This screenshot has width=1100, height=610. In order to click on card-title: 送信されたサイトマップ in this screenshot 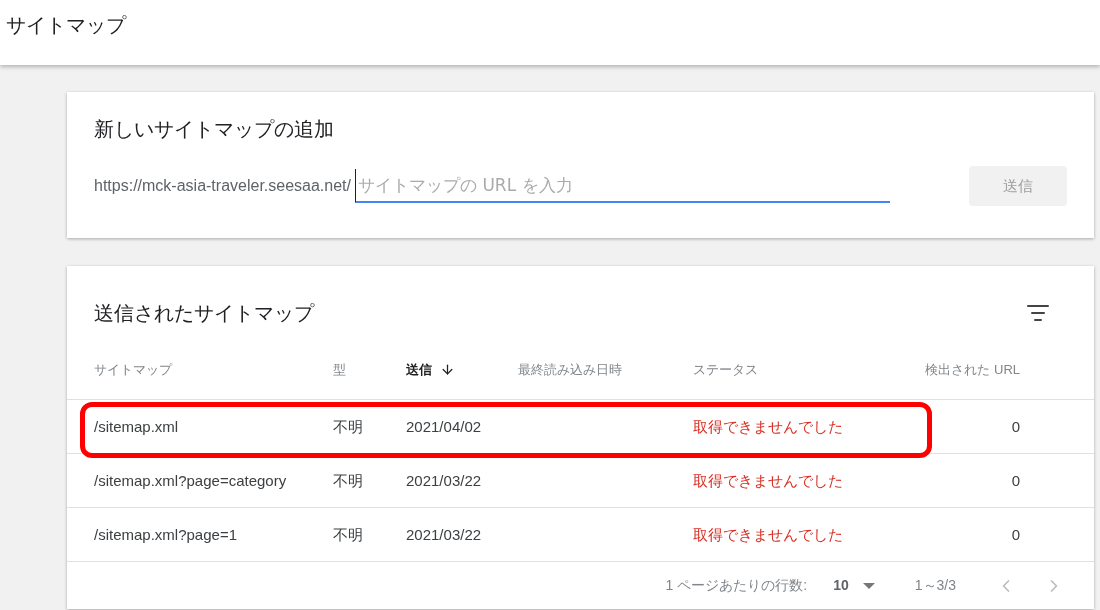, I will do `click(204, 313)`.